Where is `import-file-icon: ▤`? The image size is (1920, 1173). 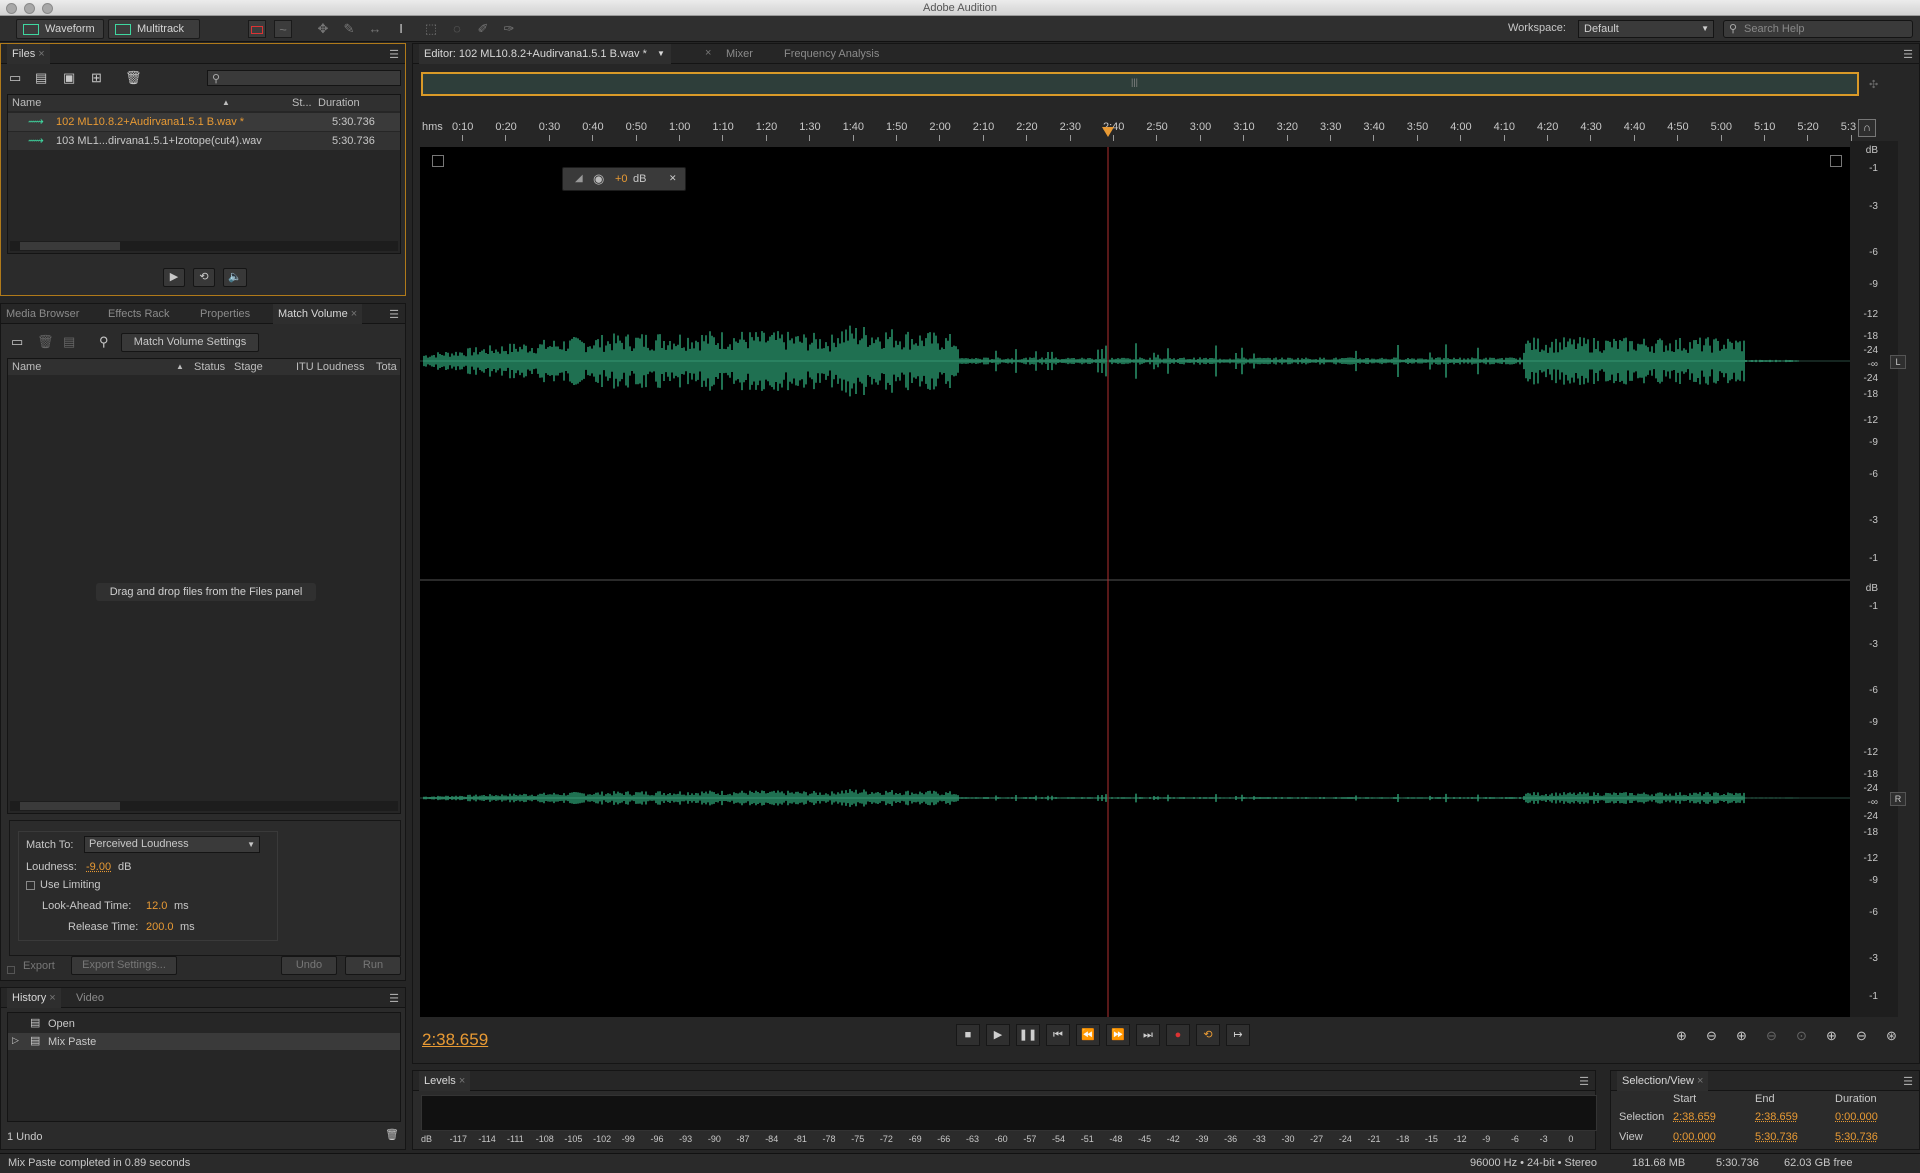 import-file-icon: ▤ is located at coordinates (41, 78).